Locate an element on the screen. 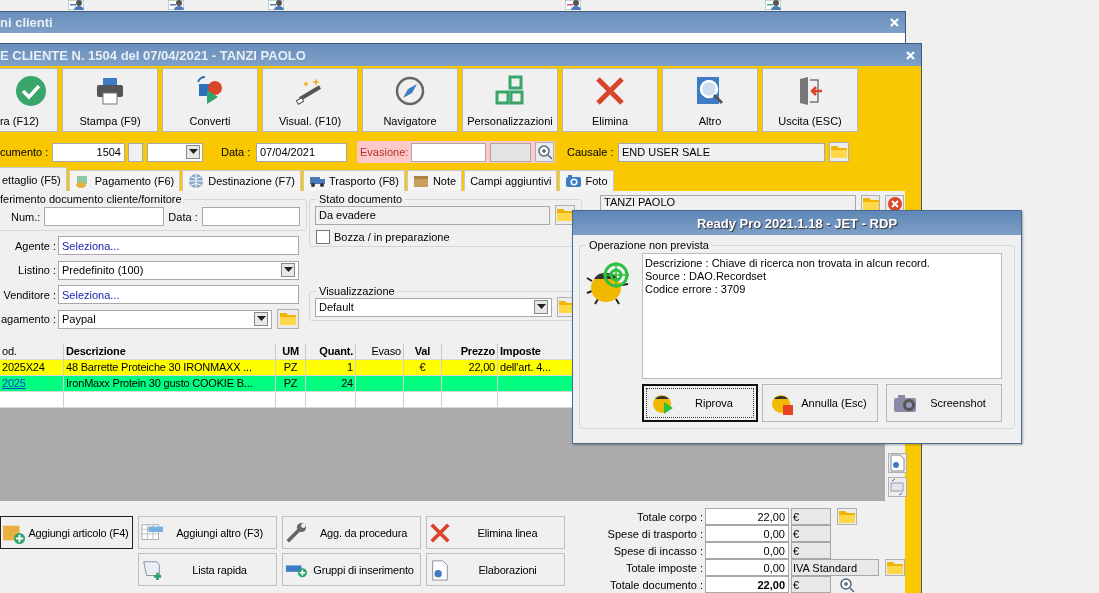  toolbar-button: Elimina is located at coordinates (610, 100).